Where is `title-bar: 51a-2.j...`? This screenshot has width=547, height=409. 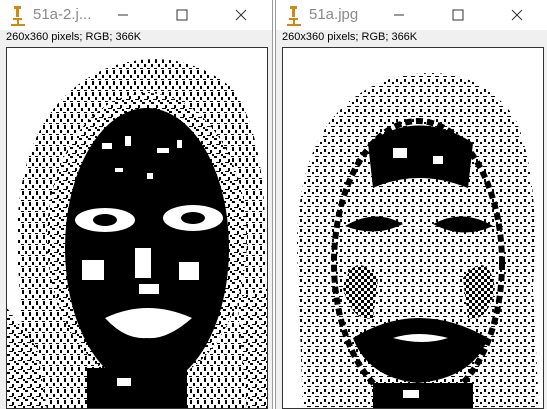
title-bar: 51a-2.j... is located at coordinates (136, 15).